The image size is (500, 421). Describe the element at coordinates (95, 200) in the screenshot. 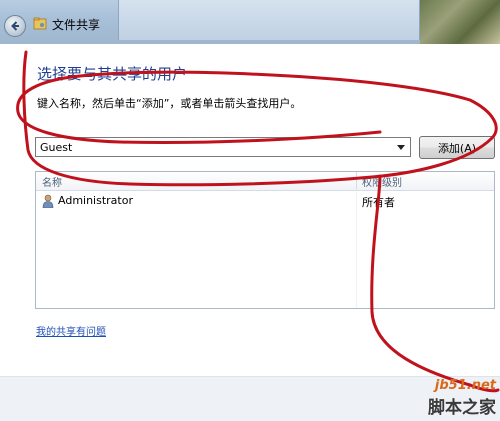

I see `user-name-cell: Administrator` at that location.